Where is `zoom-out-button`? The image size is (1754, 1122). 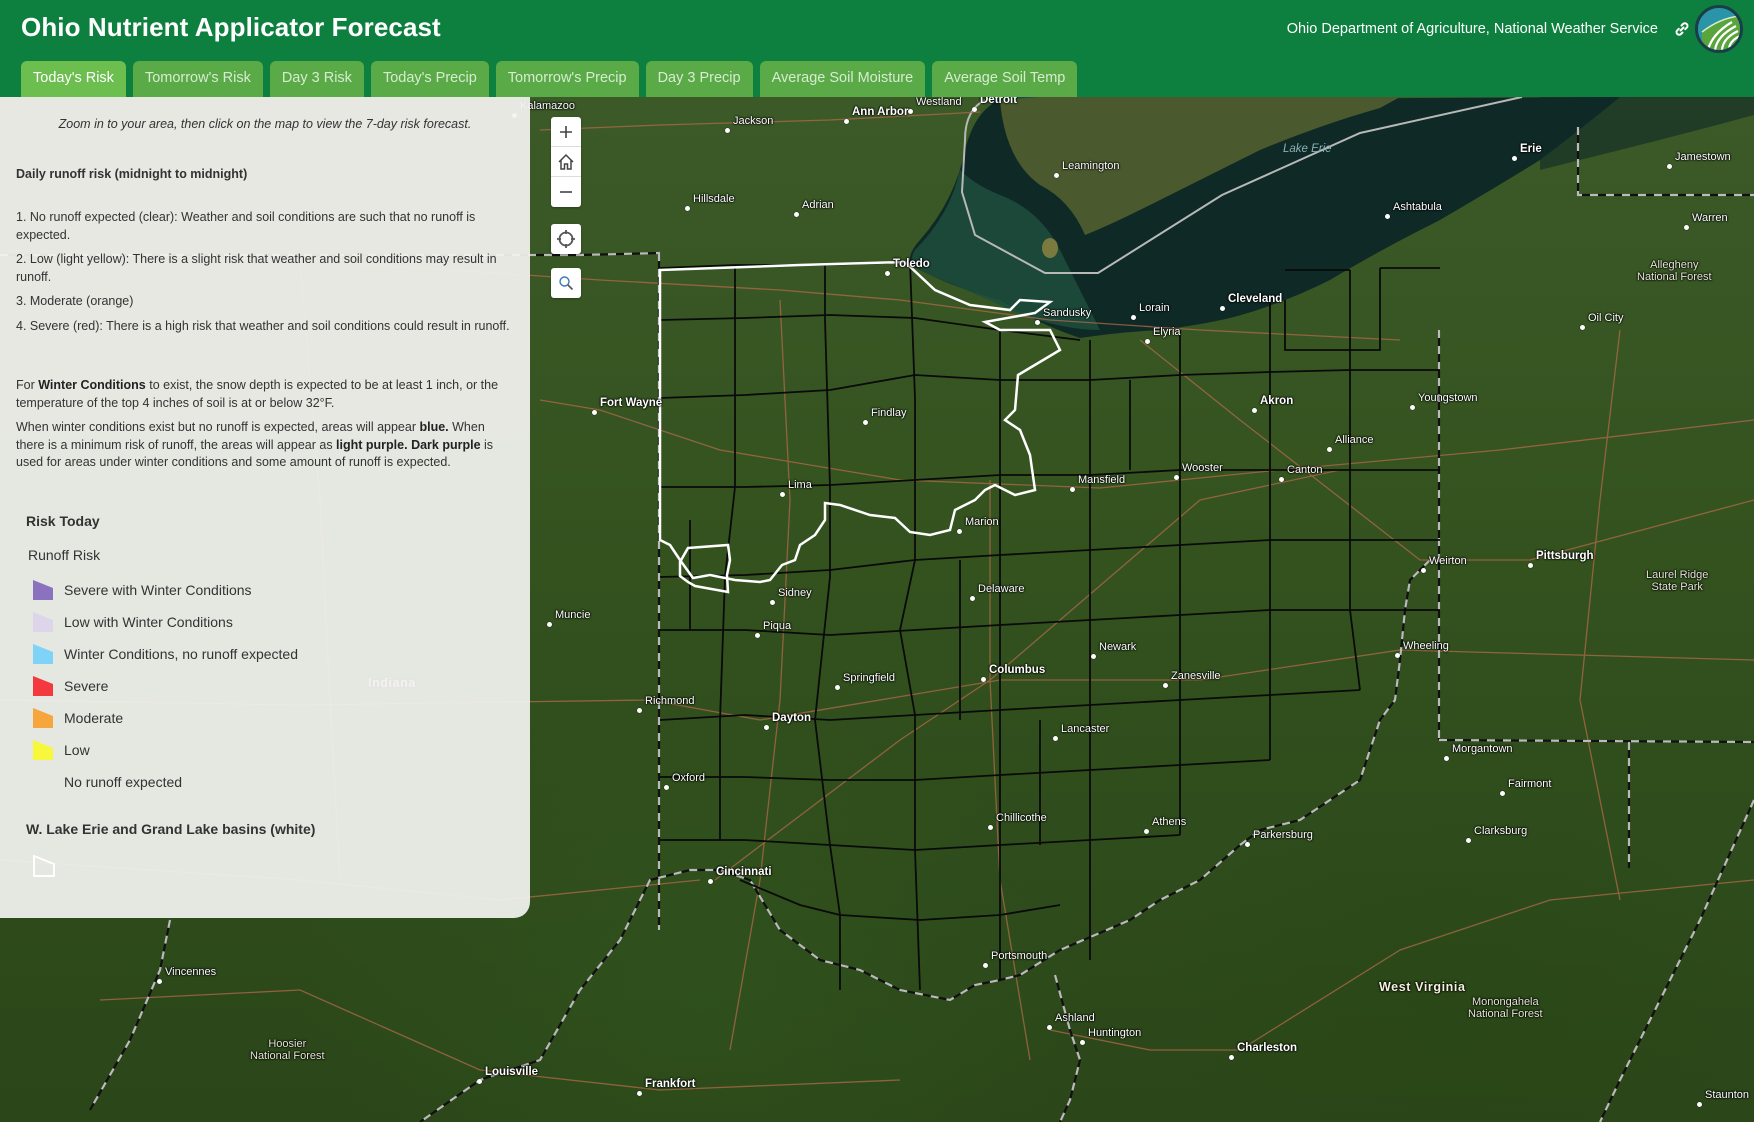 zoom-out-button is located at coordinates (566, 192).